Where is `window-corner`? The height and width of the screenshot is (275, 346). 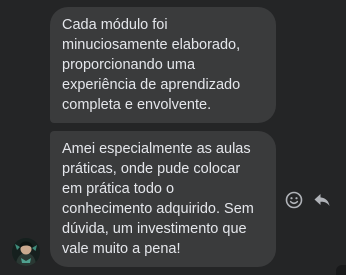 window-corner is located at coordinates (341, 270).